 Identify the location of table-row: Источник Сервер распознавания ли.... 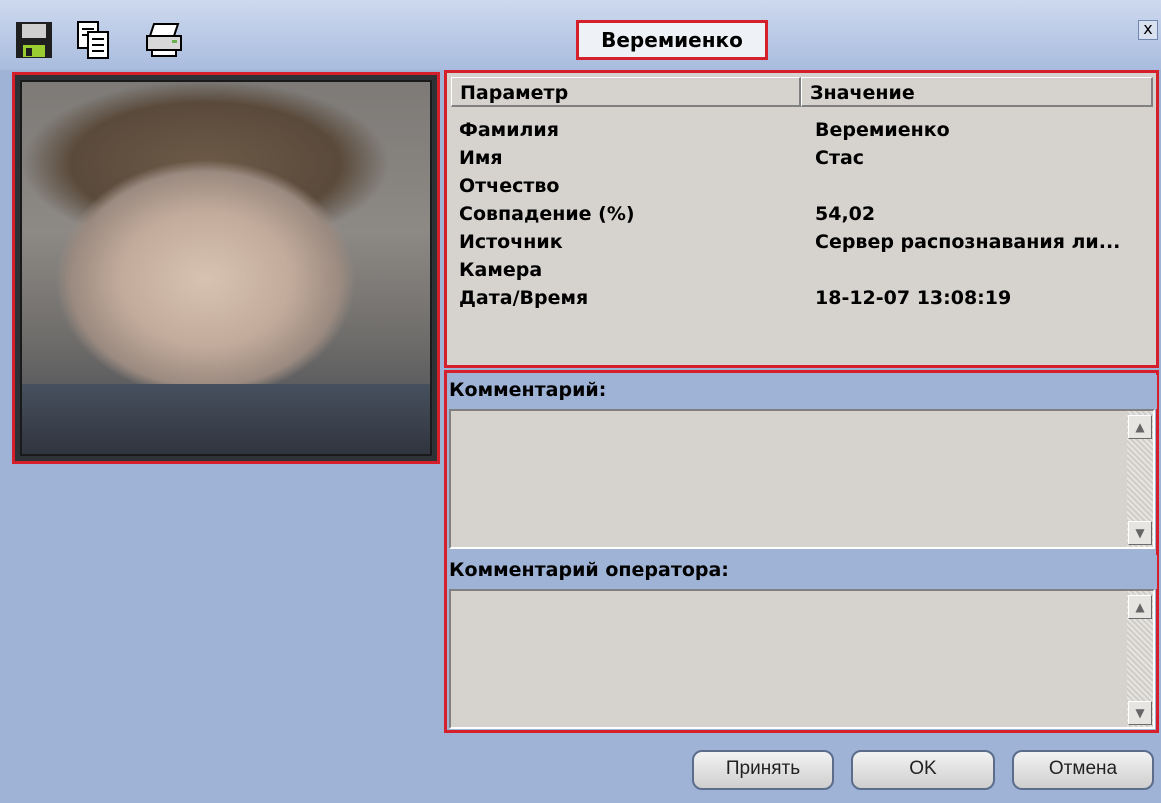
(809, 245).